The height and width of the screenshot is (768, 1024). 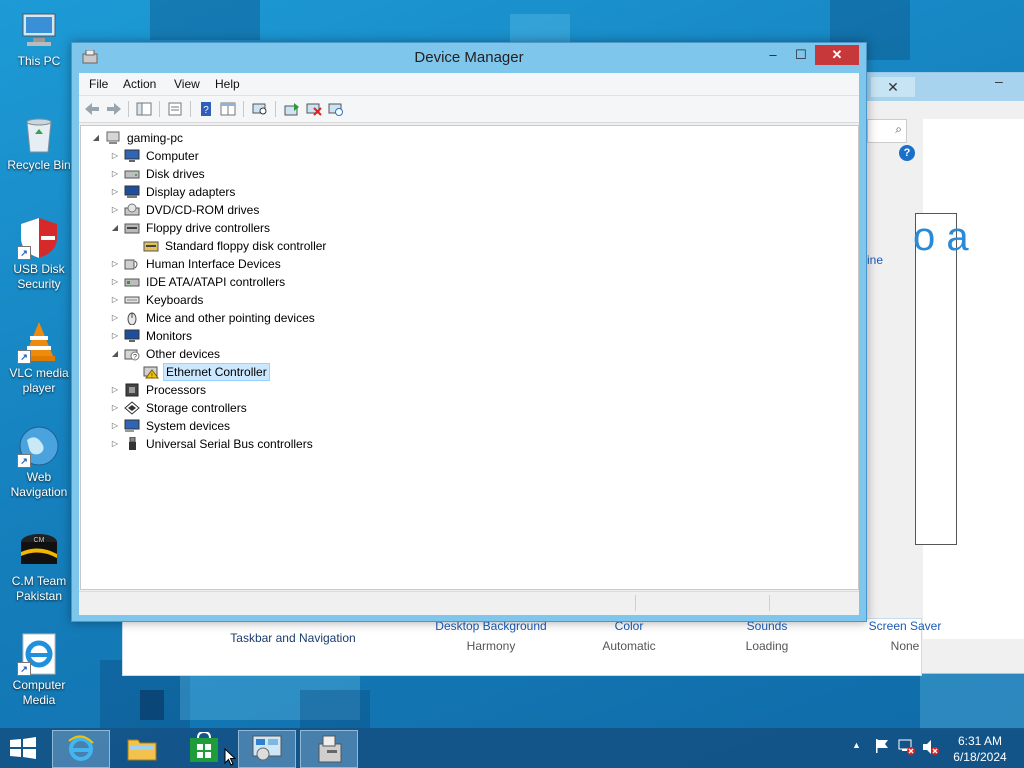 What do you see at coordinates (132, 335) in the screenshot?
I see `monitor-icon` at bounding box center [132, 335].